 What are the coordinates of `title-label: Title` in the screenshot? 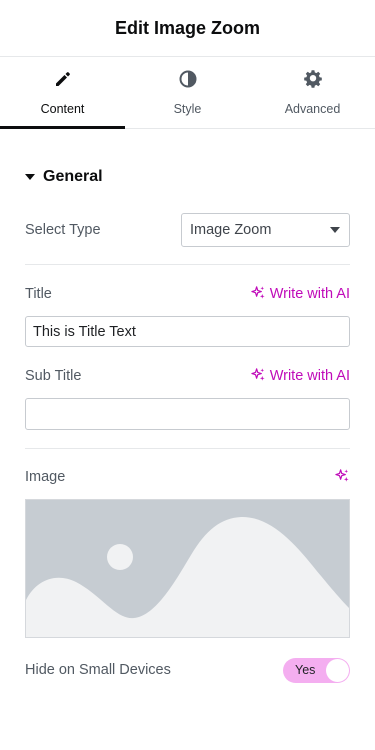 It's located at (38, 294).